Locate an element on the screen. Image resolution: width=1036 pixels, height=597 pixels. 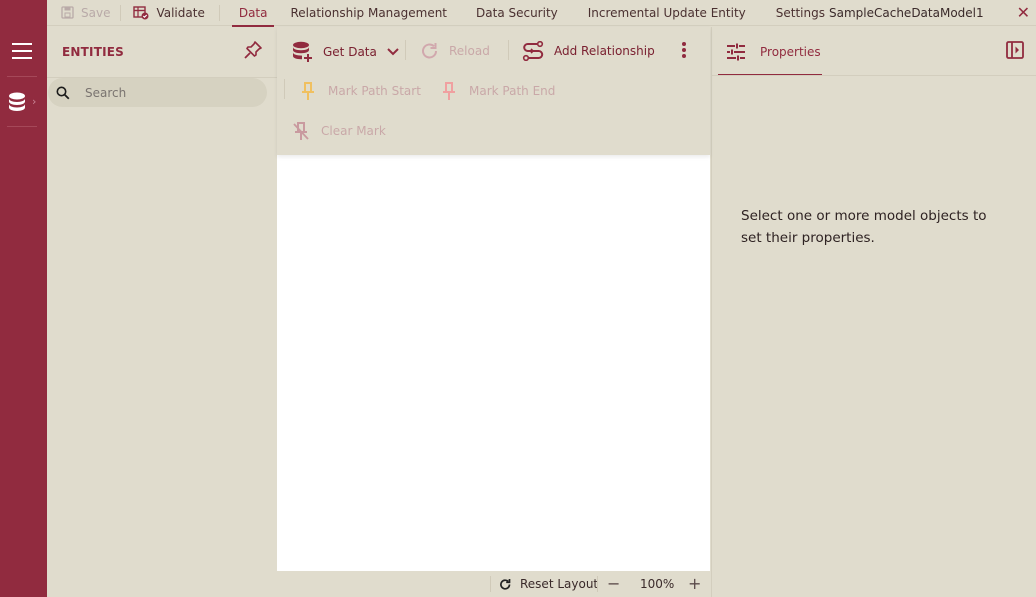
search-input is located at coordinates (160, 92).